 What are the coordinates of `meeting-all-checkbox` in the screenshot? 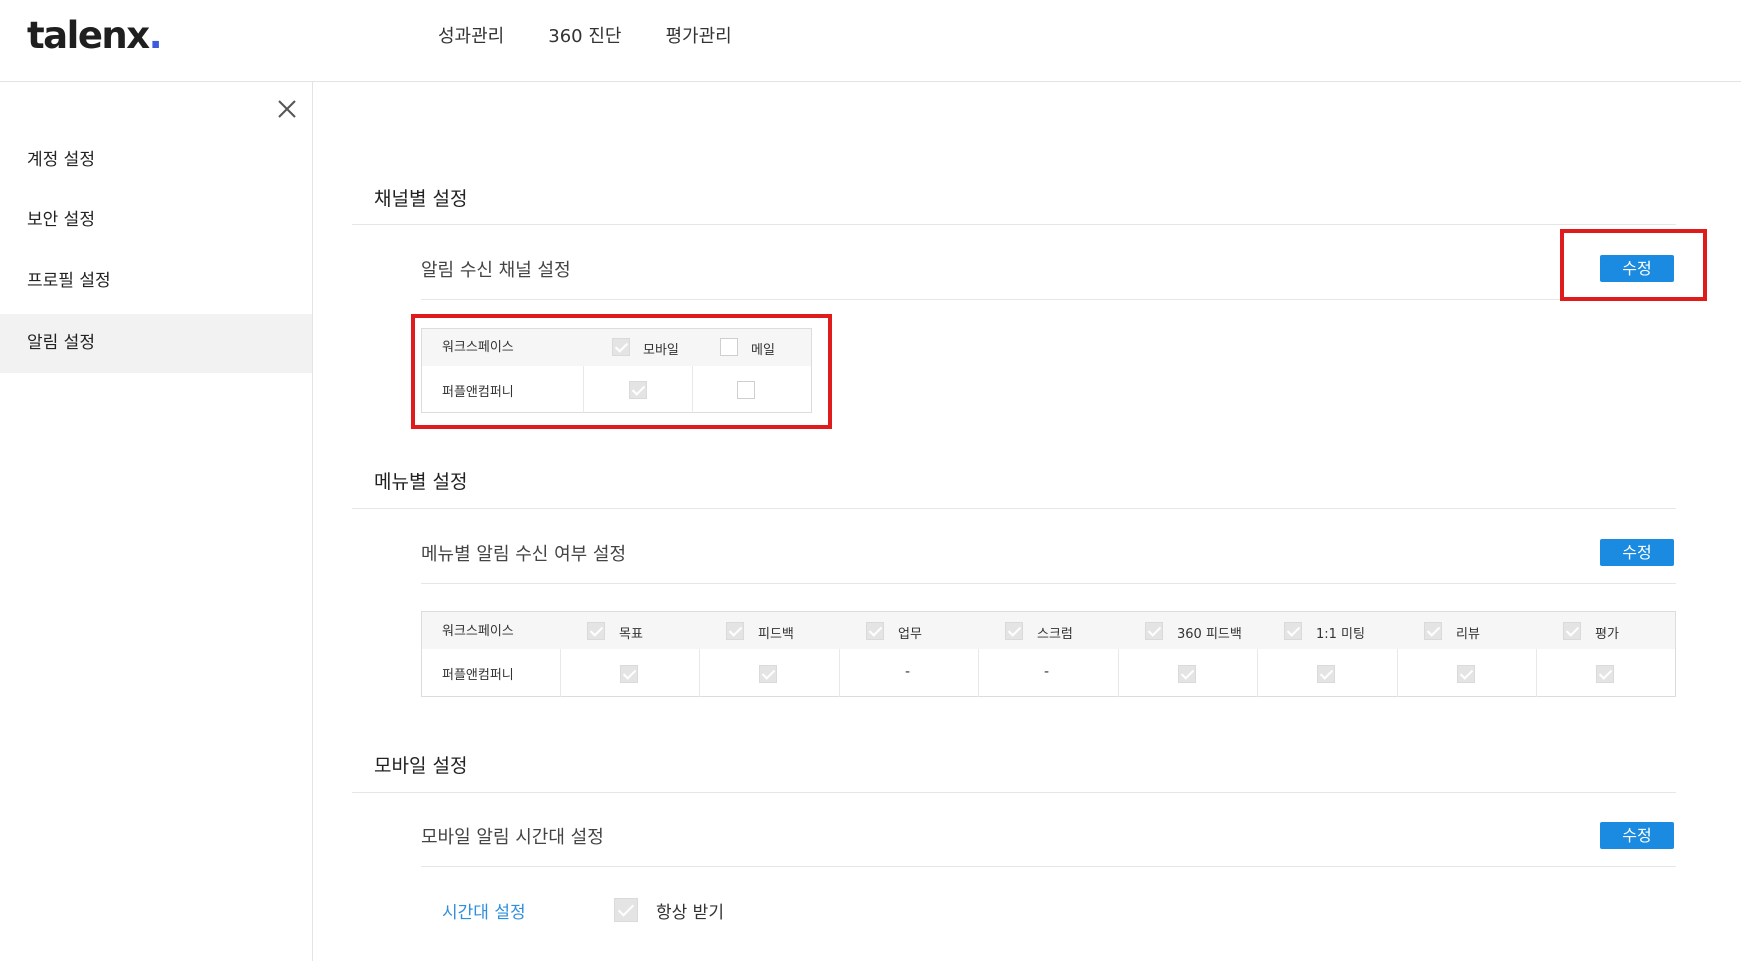 It's located at (1293, 631).